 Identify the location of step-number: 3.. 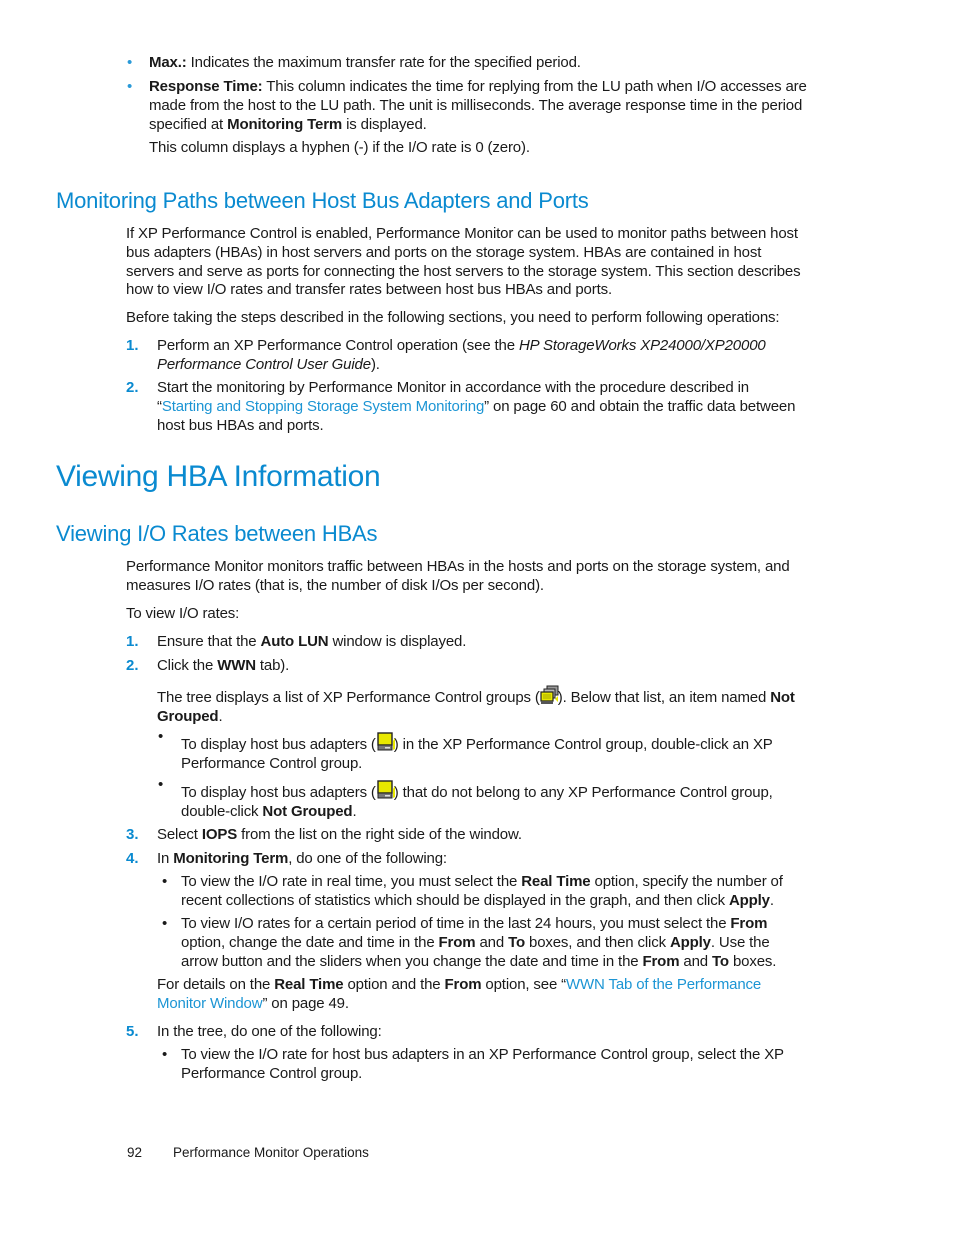
(132, 834).